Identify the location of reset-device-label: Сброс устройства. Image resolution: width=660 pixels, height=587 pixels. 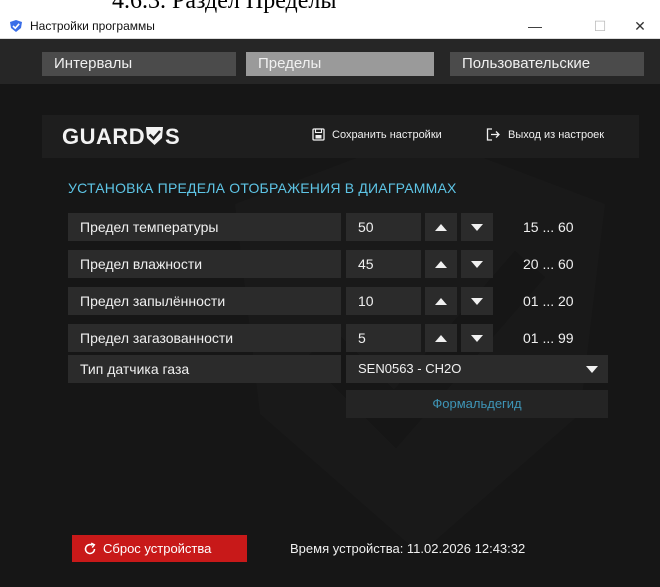
(157, 548).